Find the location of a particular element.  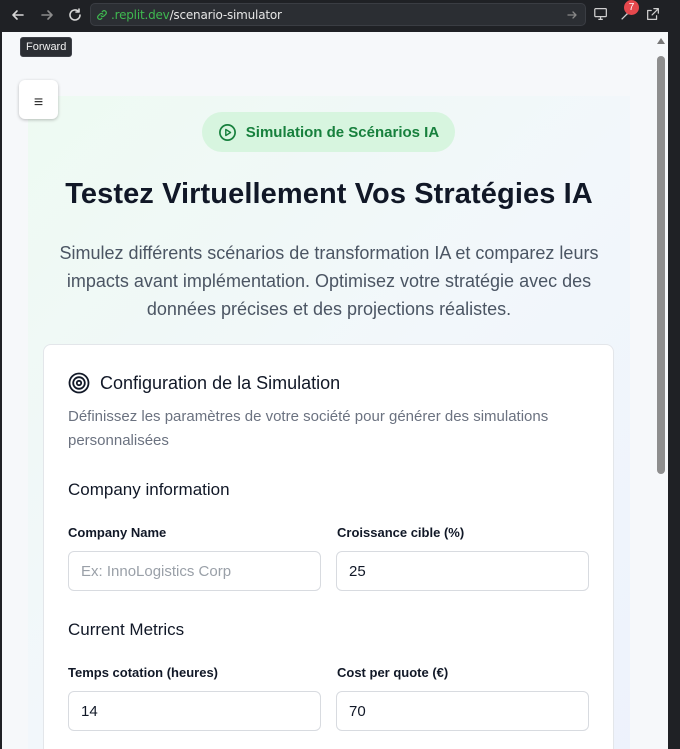

url-host: .replit.dev is located at coordinates (140, 14).